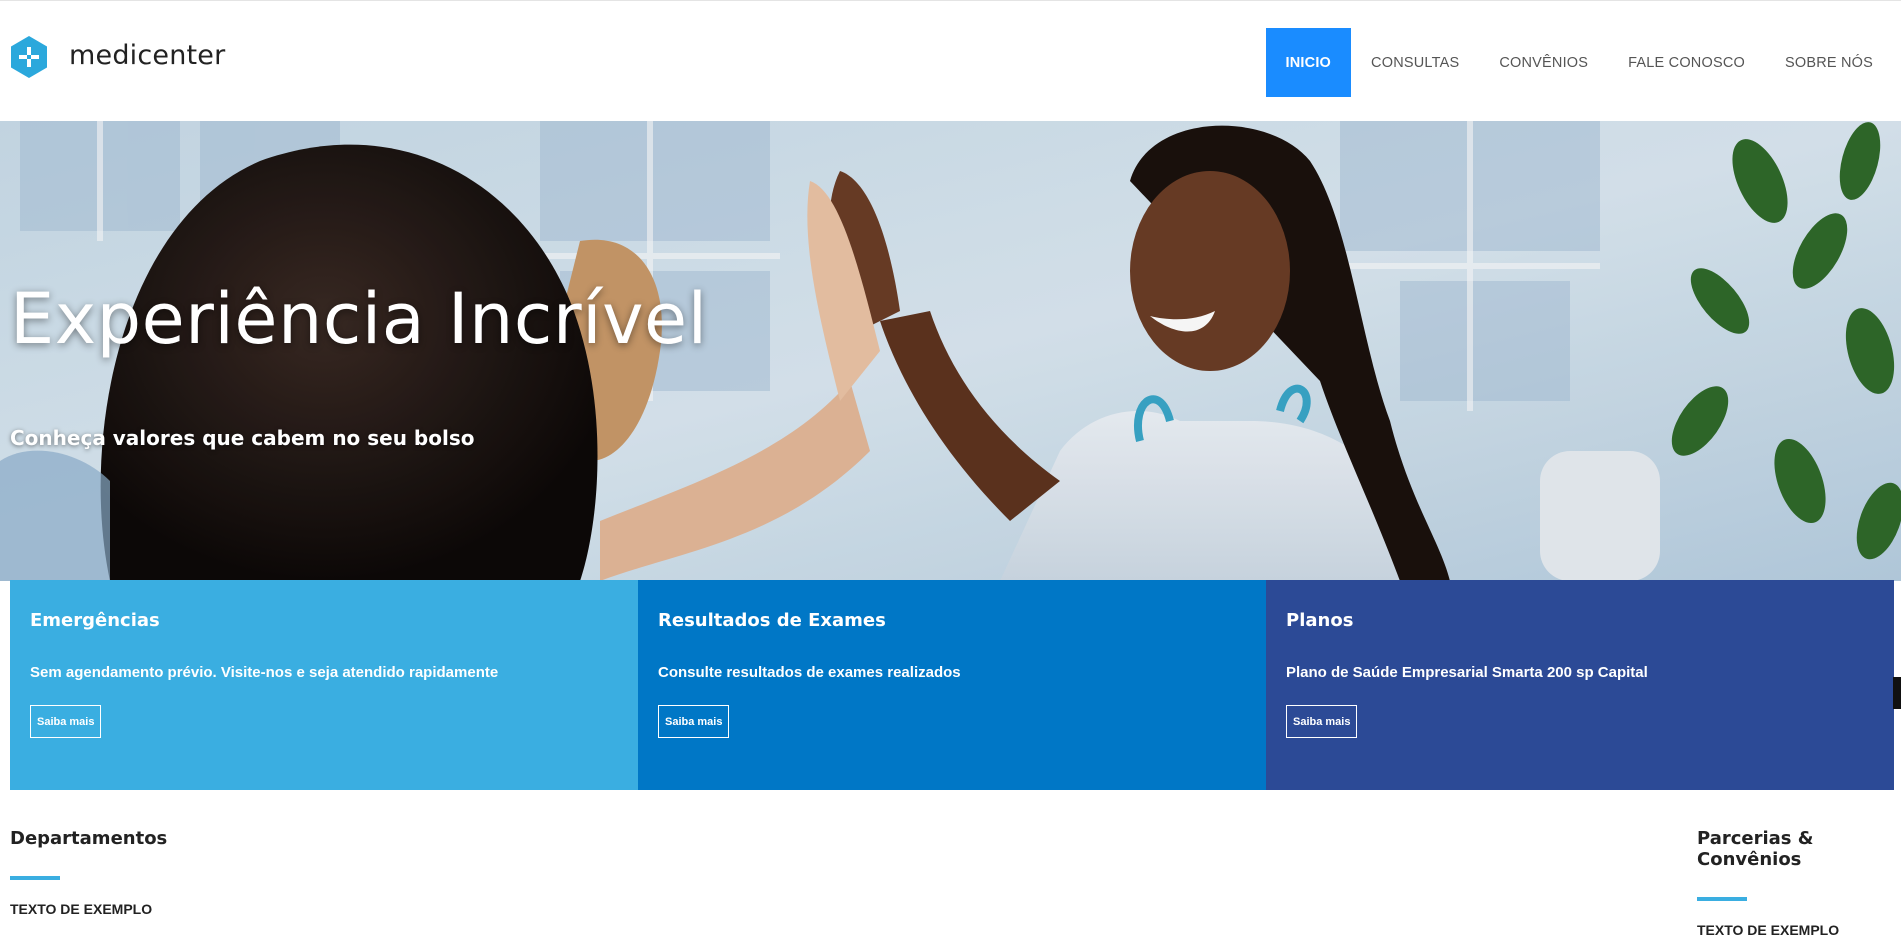  What do you see at coordinates (1897, 693) in the screenshot?
I see `scroll-to-top-tab` at bounding box center [1897, 693].